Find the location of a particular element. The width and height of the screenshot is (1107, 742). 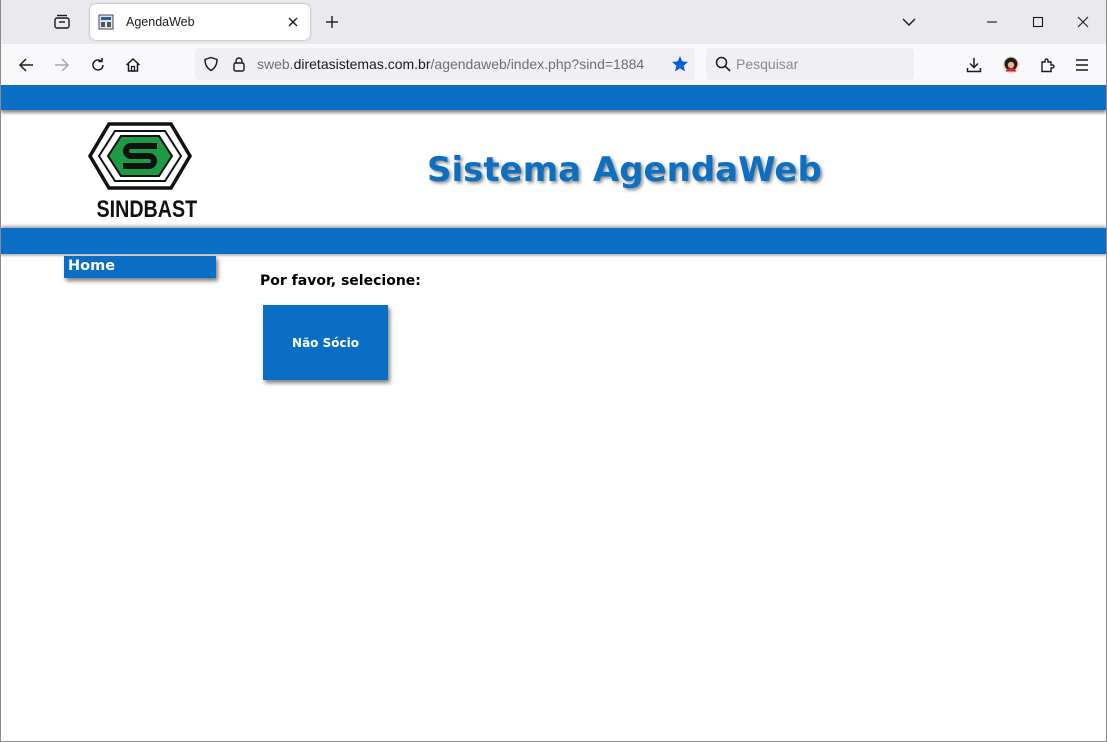

hamburger-menu-icon is located at coordinates (1082, 65).